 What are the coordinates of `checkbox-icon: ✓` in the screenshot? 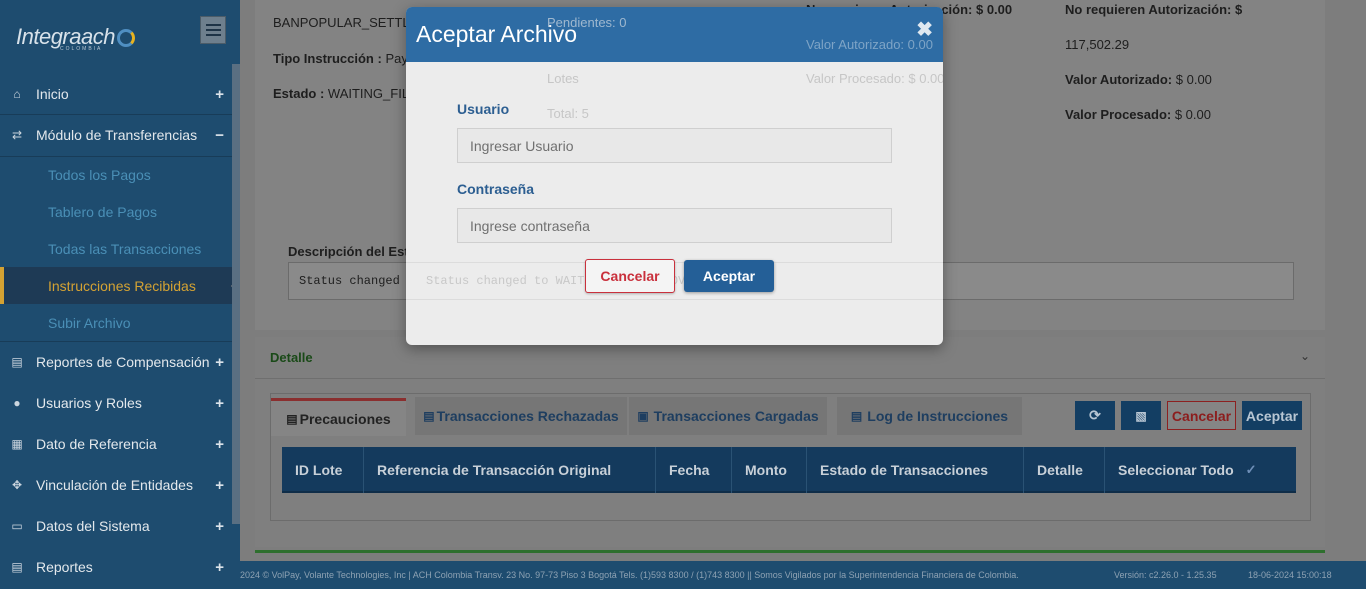 It's located at (1251, 470).